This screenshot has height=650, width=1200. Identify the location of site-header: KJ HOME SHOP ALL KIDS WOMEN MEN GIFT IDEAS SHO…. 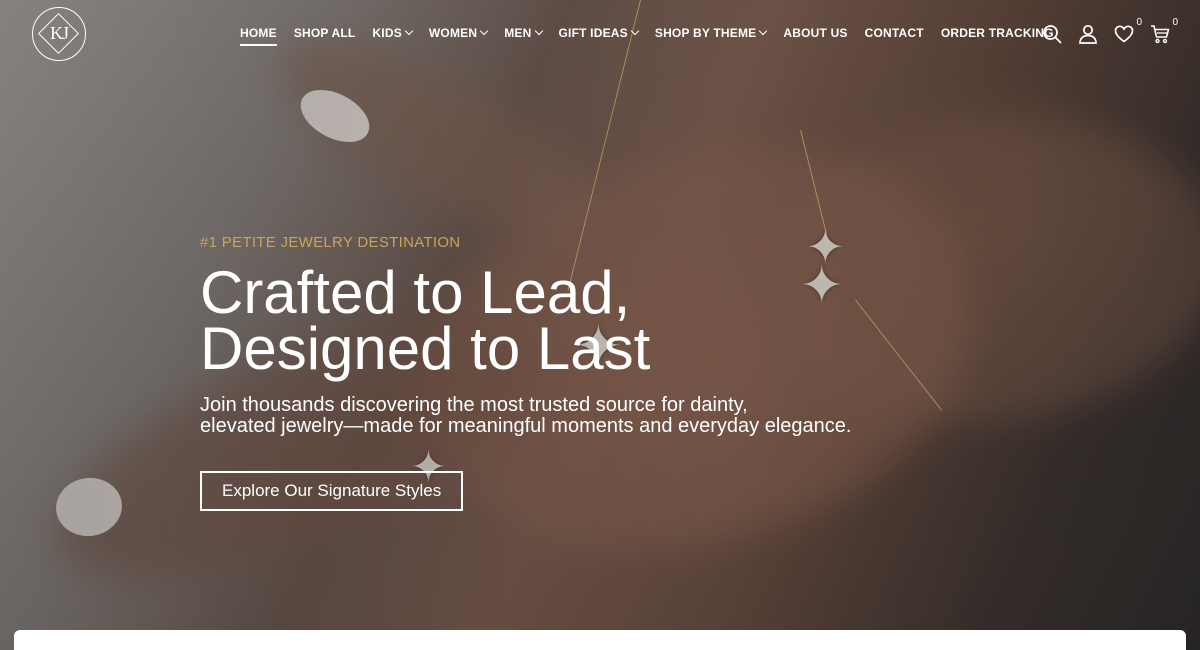
(600, 35).